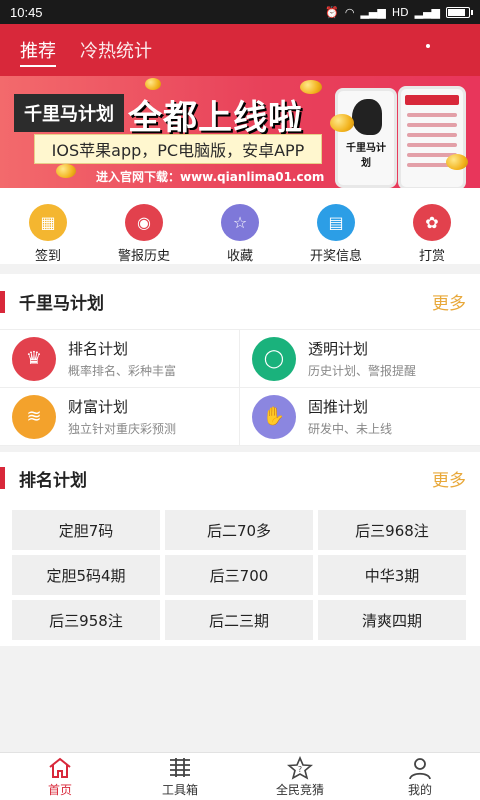 The width and height of the screenshot is (480, 800). I want to click on alarm-icon: ◉, so click(144, 222).